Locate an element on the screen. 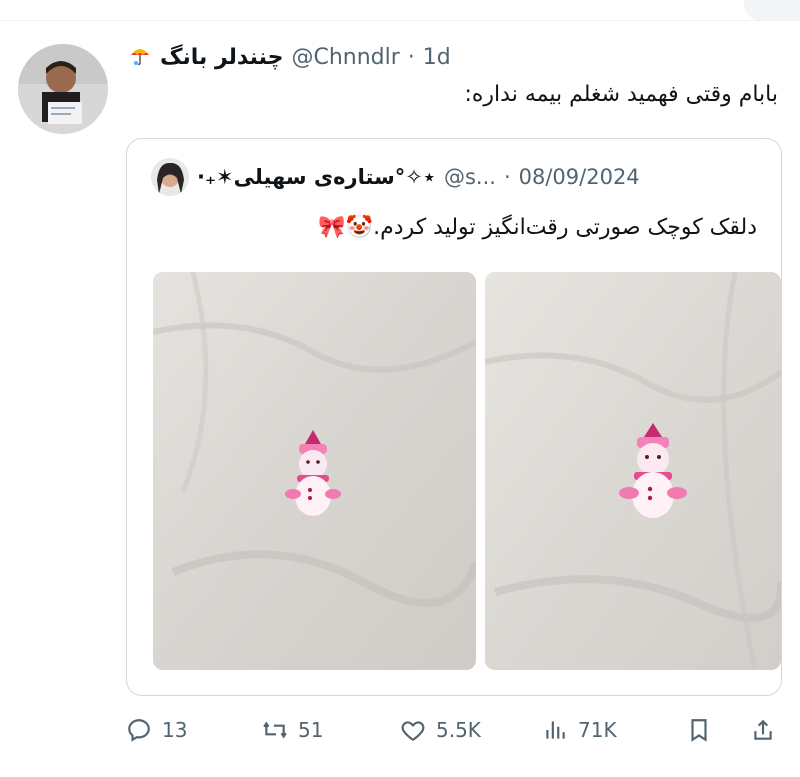  top-divider is located at coordinates (400, 20).